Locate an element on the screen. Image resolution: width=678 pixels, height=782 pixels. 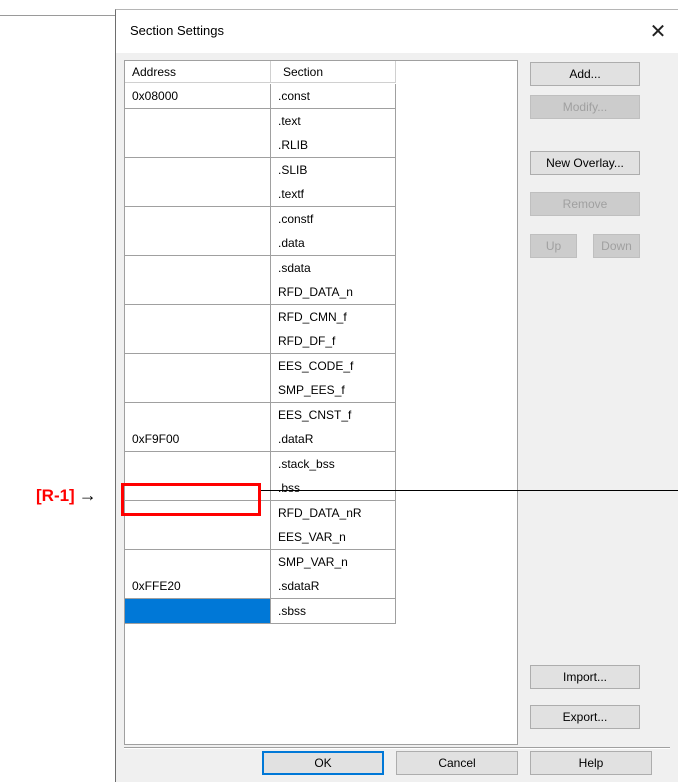
cancel-button: Cancel is located at coordinates (457, 763).